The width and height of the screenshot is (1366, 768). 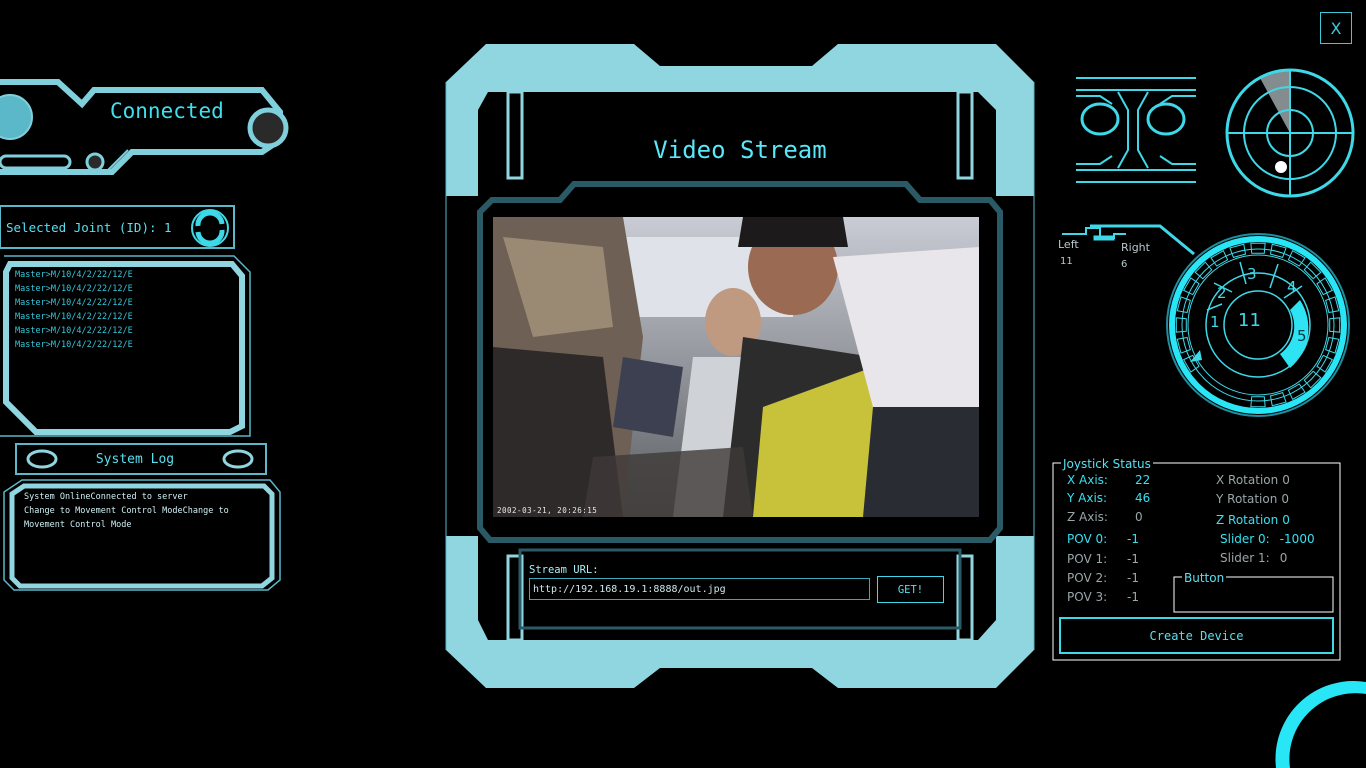 I want to click on robot-eyes-icon, so click(x=1136, y=130).